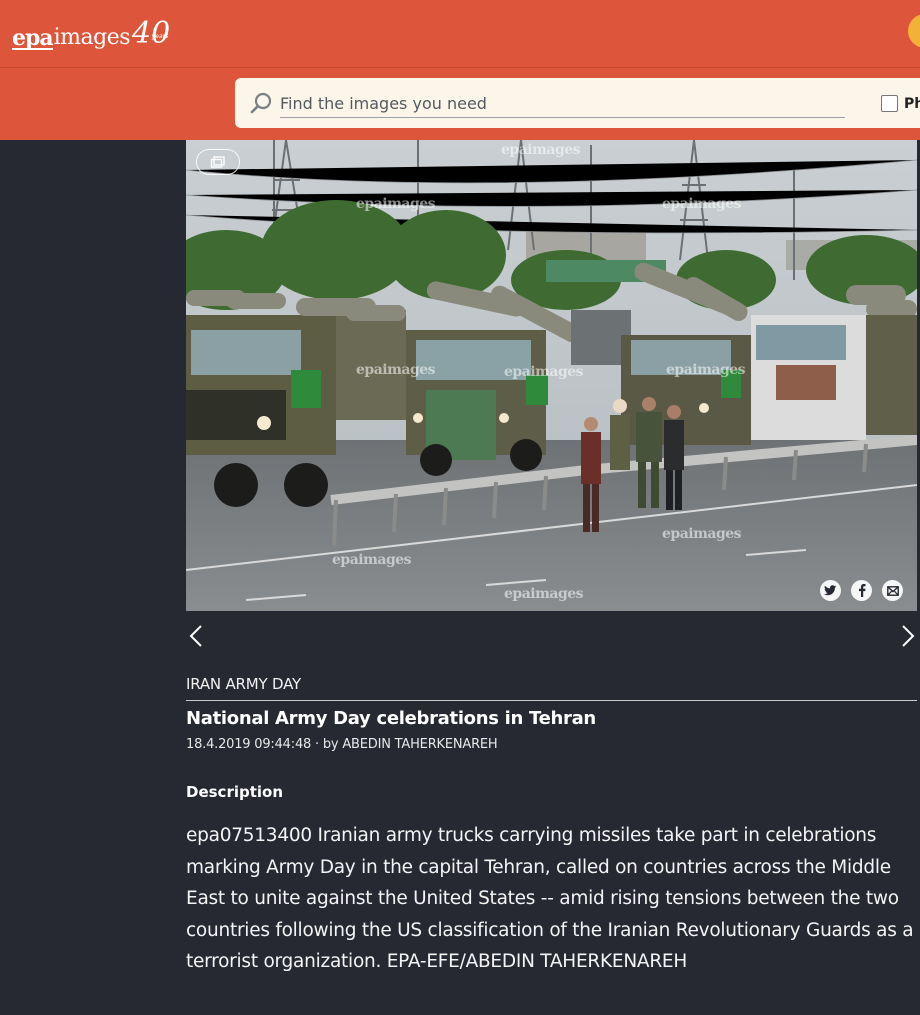  I want to click on chevron-right-icon, so click(908, 638).